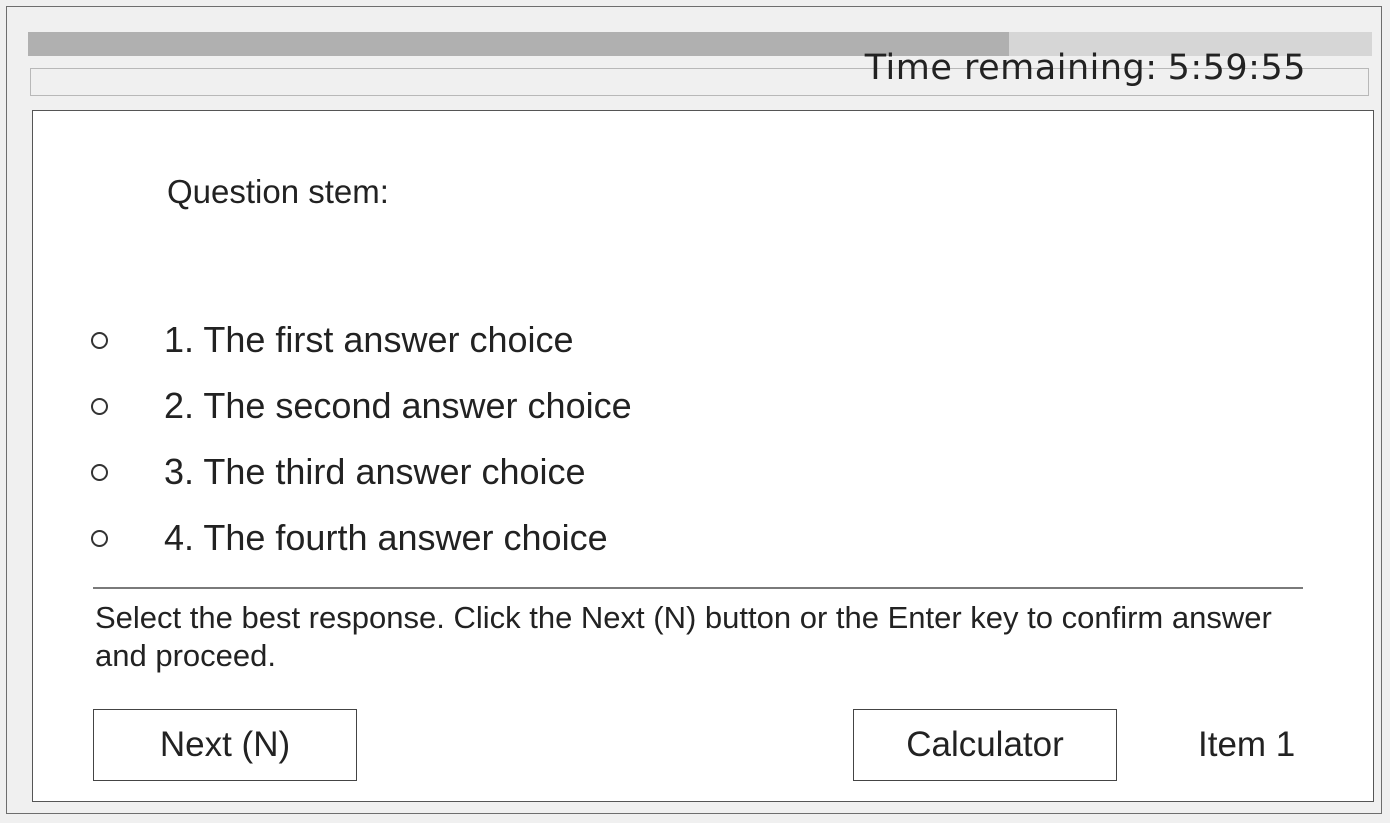 This screenshot has height=823, width=1390. What do you see at coordinates (369, 339) in the screenshot?
I see `answer-choice-label: 1. The first answer choice` at bounding box center [369, 339].